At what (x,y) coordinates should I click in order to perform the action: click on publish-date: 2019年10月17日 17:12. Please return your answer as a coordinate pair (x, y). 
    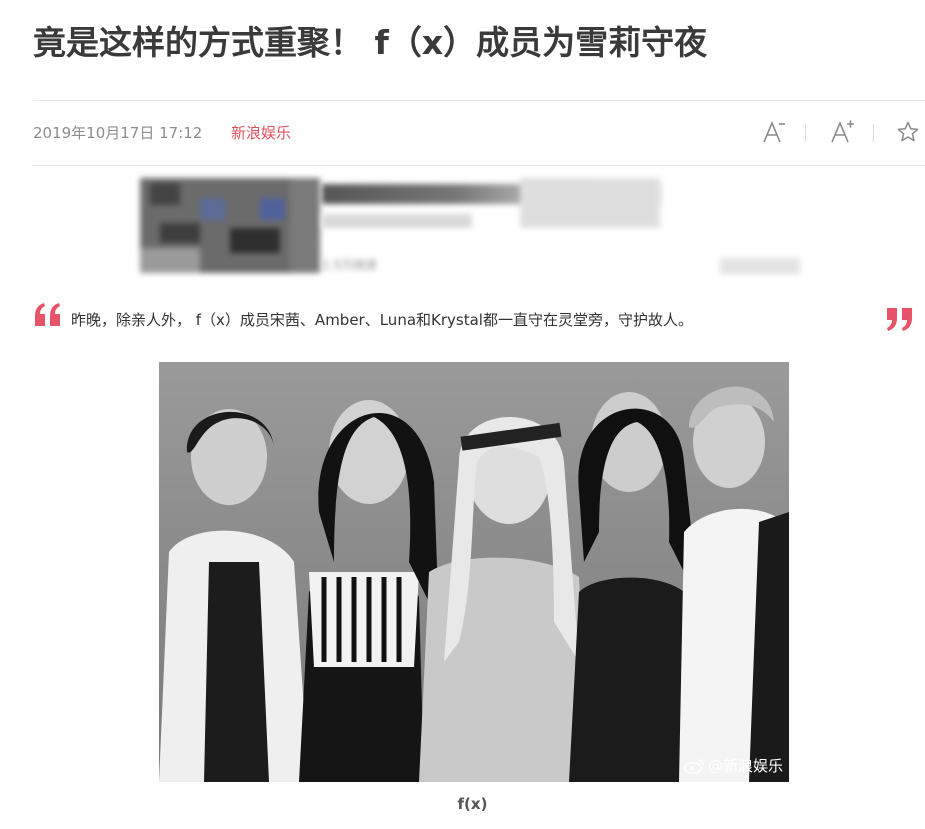
    Looking at the image, I should click on (118, 133).